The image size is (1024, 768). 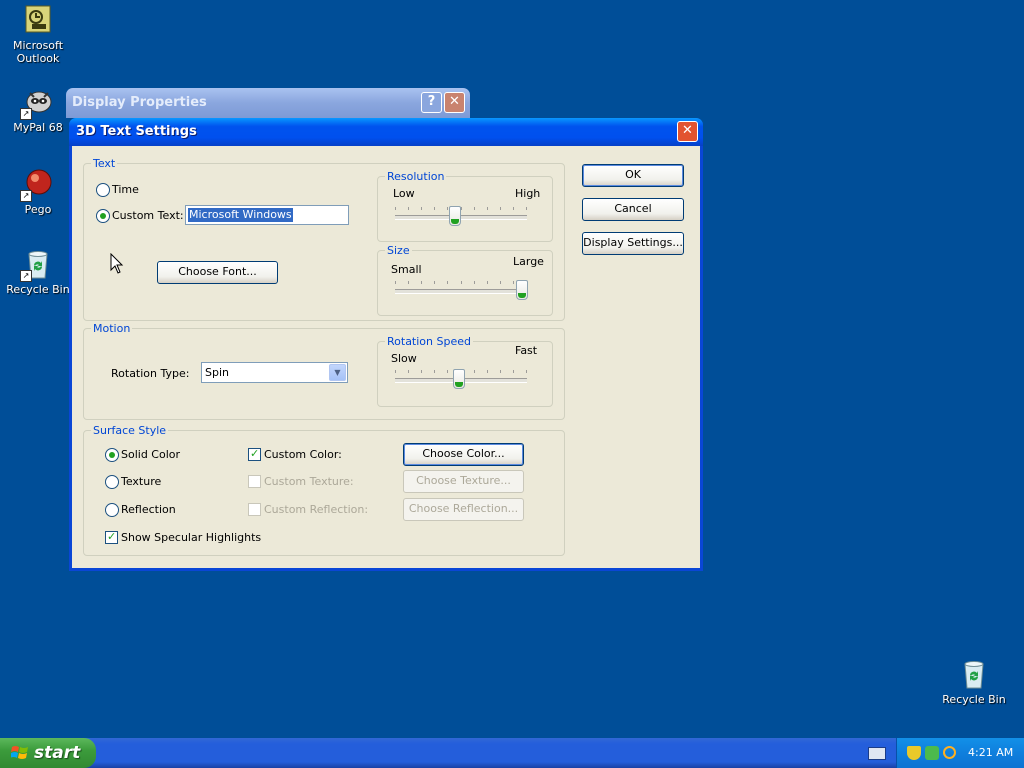 I want to click on custom-text-input: Microsoft Windows, so click(x=267, y=215).